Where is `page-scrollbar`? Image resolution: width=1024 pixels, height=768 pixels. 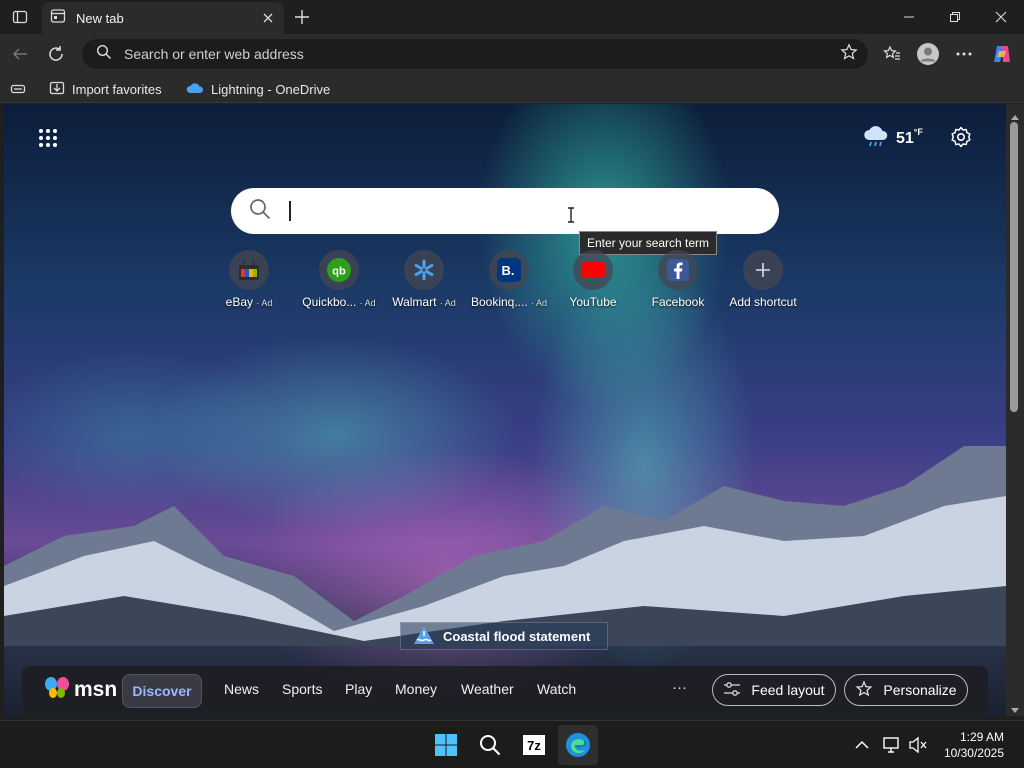 page-scrollbar is located at coordinates (1015, 410).